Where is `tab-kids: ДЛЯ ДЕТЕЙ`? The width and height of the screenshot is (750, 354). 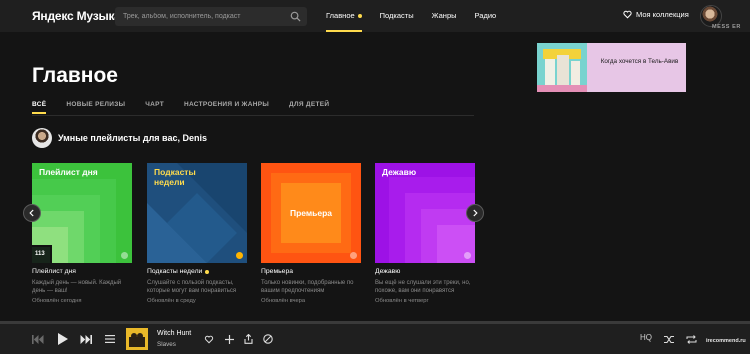
tab-kids: ДЛЯ ДЕТЕЙ is located at coordinates (309, 104).